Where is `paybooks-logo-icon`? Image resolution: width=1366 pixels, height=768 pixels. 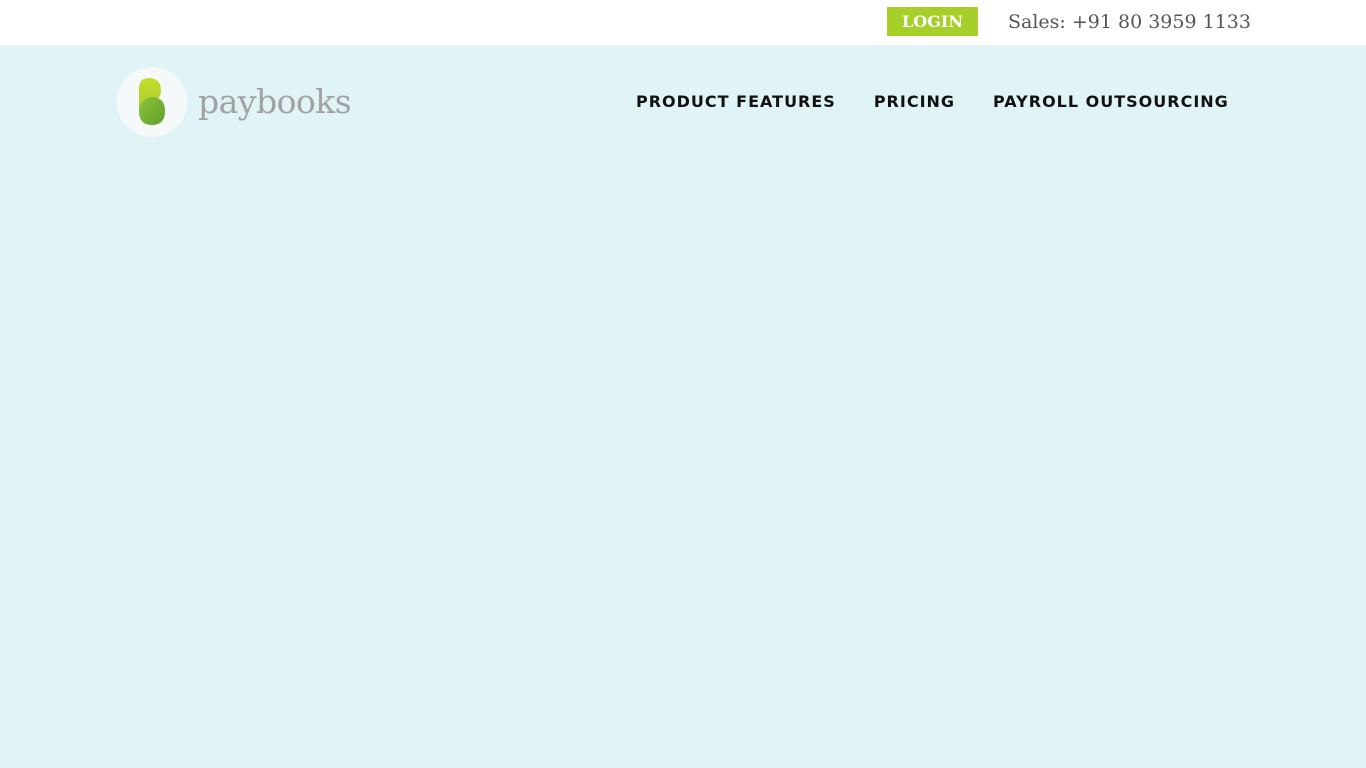
paybooks-logo-icon is located at coordinates (152, 102).